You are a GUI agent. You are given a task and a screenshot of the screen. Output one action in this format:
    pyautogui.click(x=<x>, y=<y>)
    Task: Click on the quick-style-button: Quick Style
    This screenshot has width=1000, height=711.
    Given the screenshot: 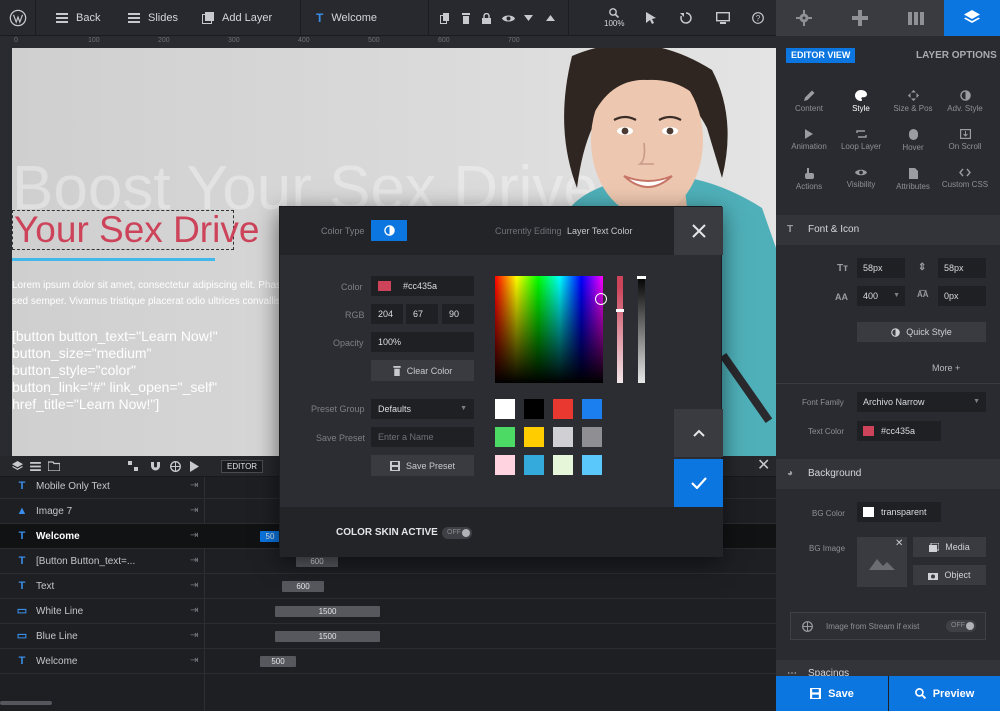 What is the action you would take?
    pyautogui.click(x=921, y=332)
    